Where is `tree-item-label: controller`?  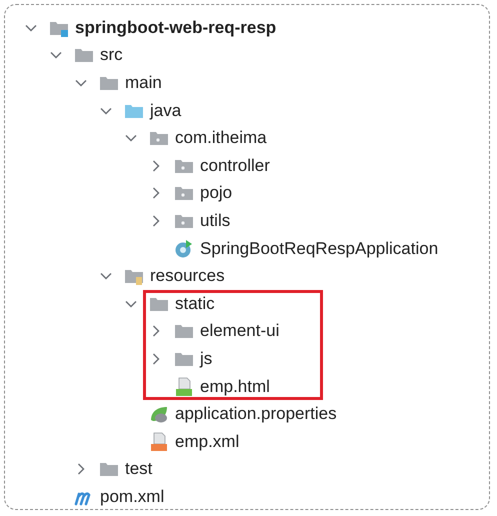
tree-item-label: controller is located at coordinates (235, 166).